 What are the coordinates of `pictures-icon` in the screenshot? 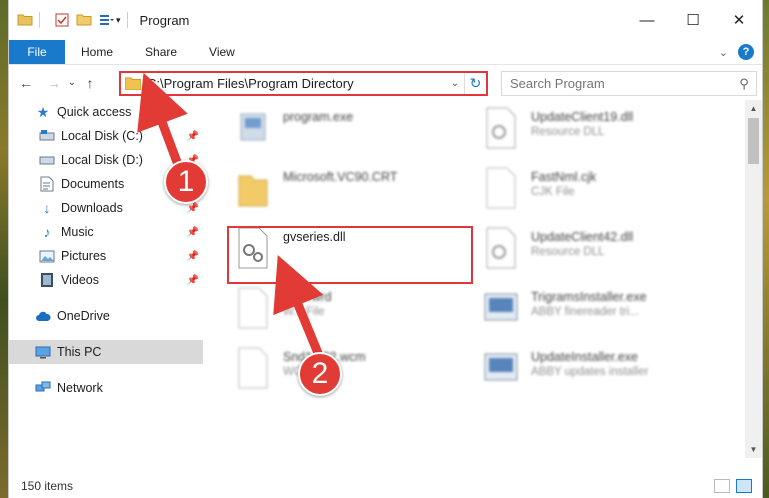 It's located at (47, 256).